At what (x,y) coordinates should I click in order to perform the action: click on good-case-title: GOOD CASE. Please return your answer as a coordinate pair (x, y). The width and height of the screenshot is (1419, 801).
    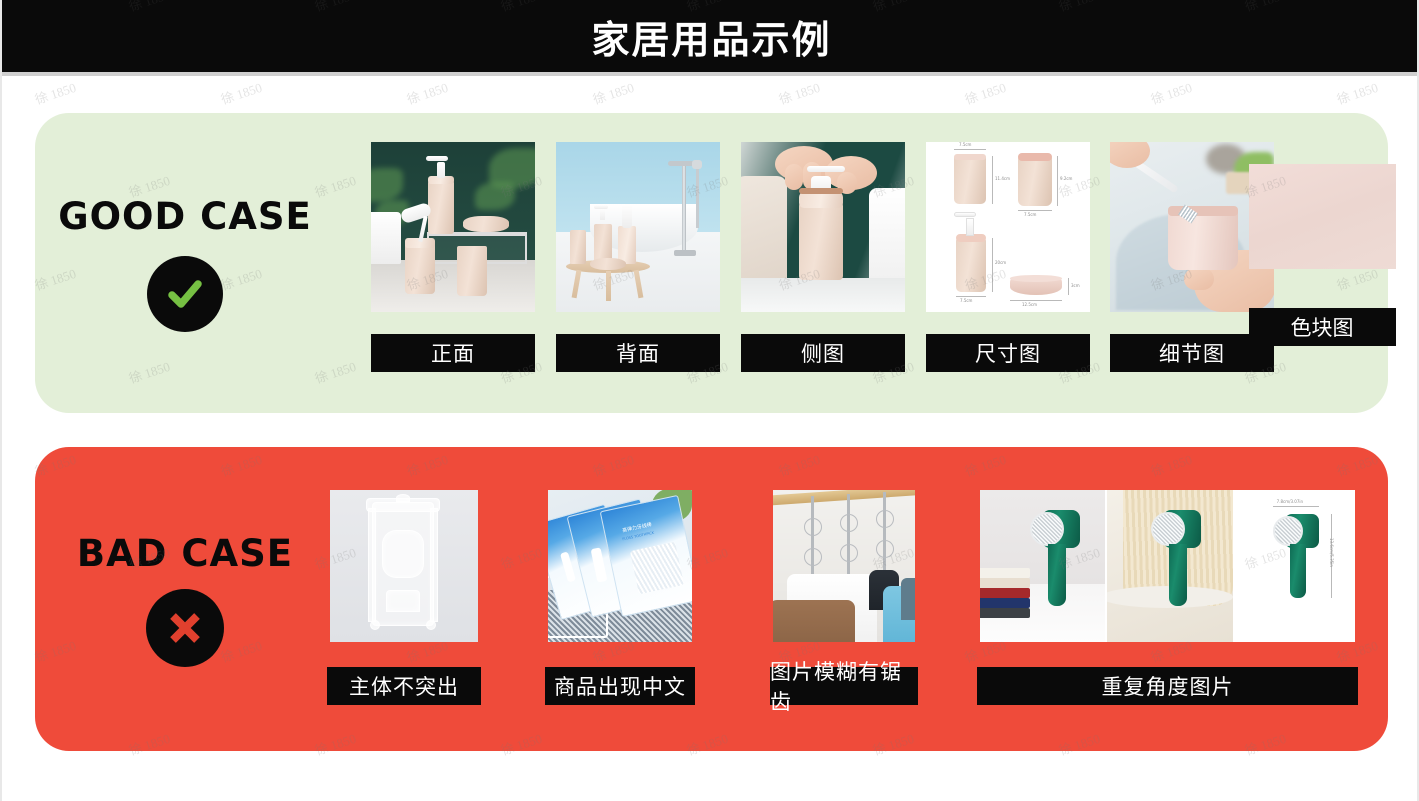
    Looking at the image, I should click on (185, 216).